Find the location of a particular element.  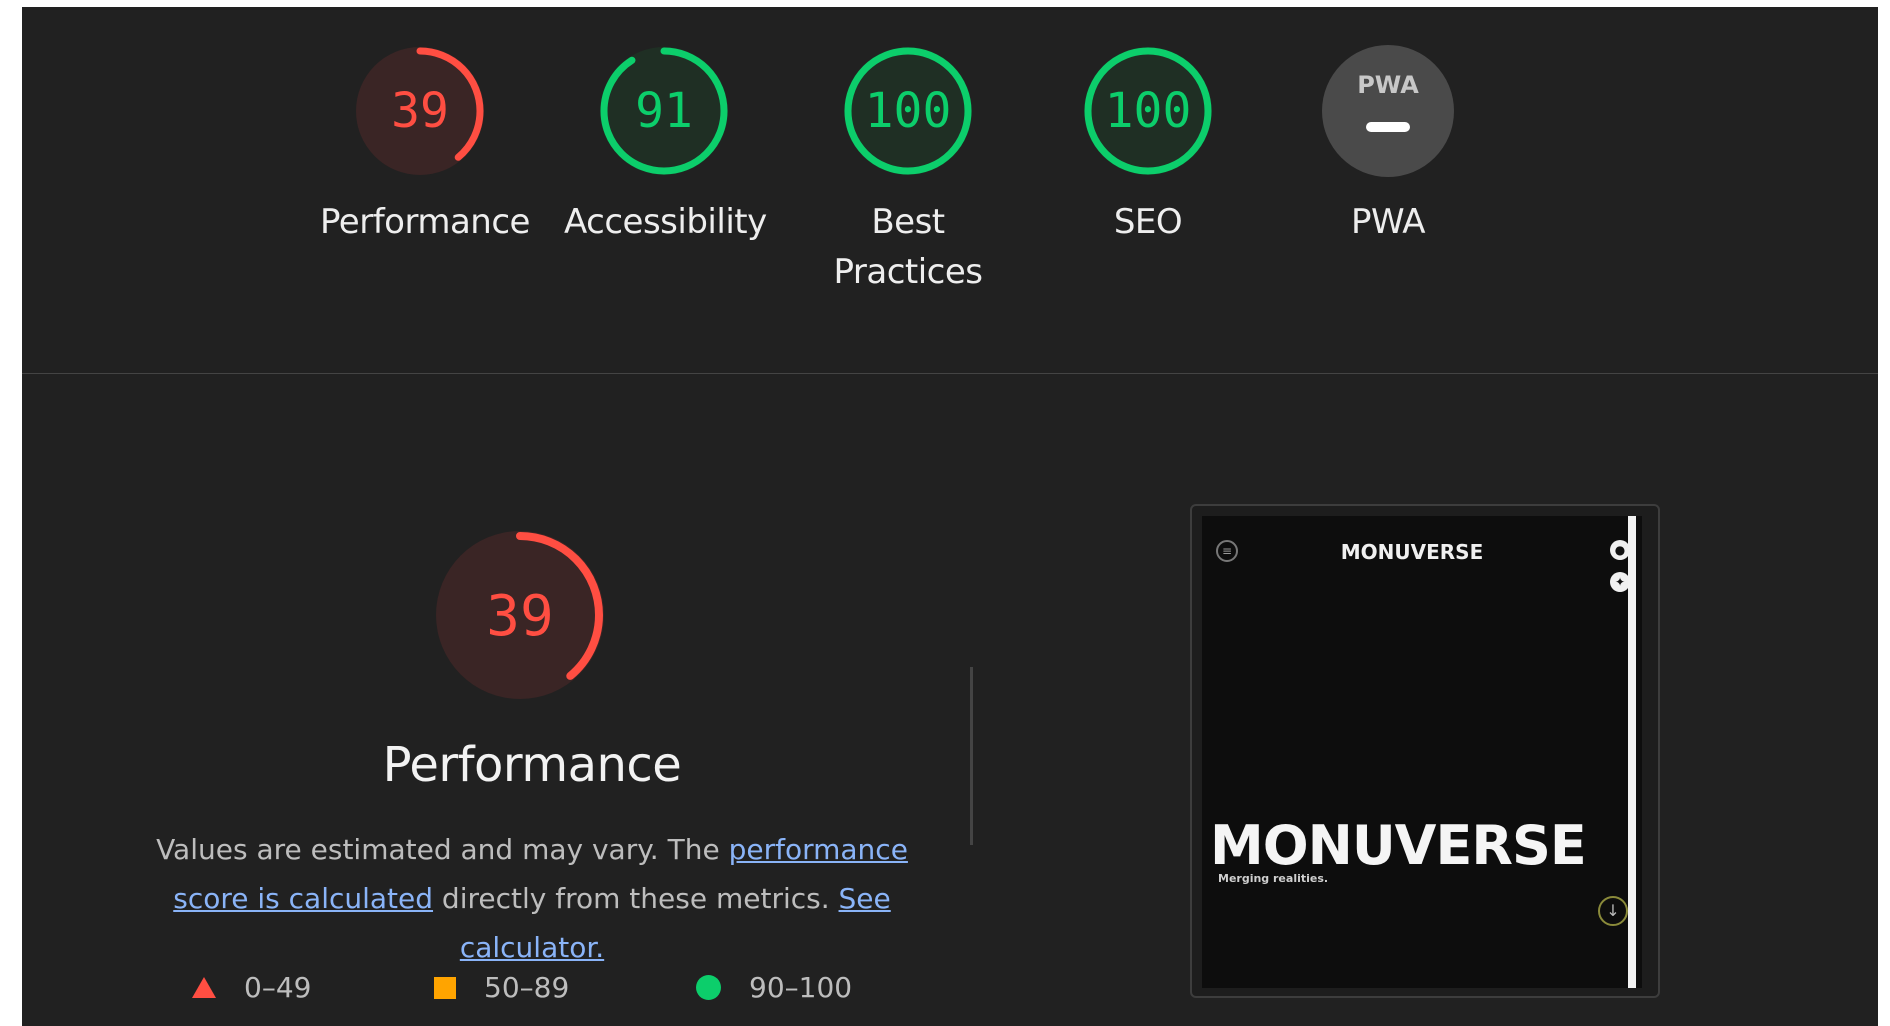

gauge-seo: 100 SEO is located at coordinates (1148, 145).